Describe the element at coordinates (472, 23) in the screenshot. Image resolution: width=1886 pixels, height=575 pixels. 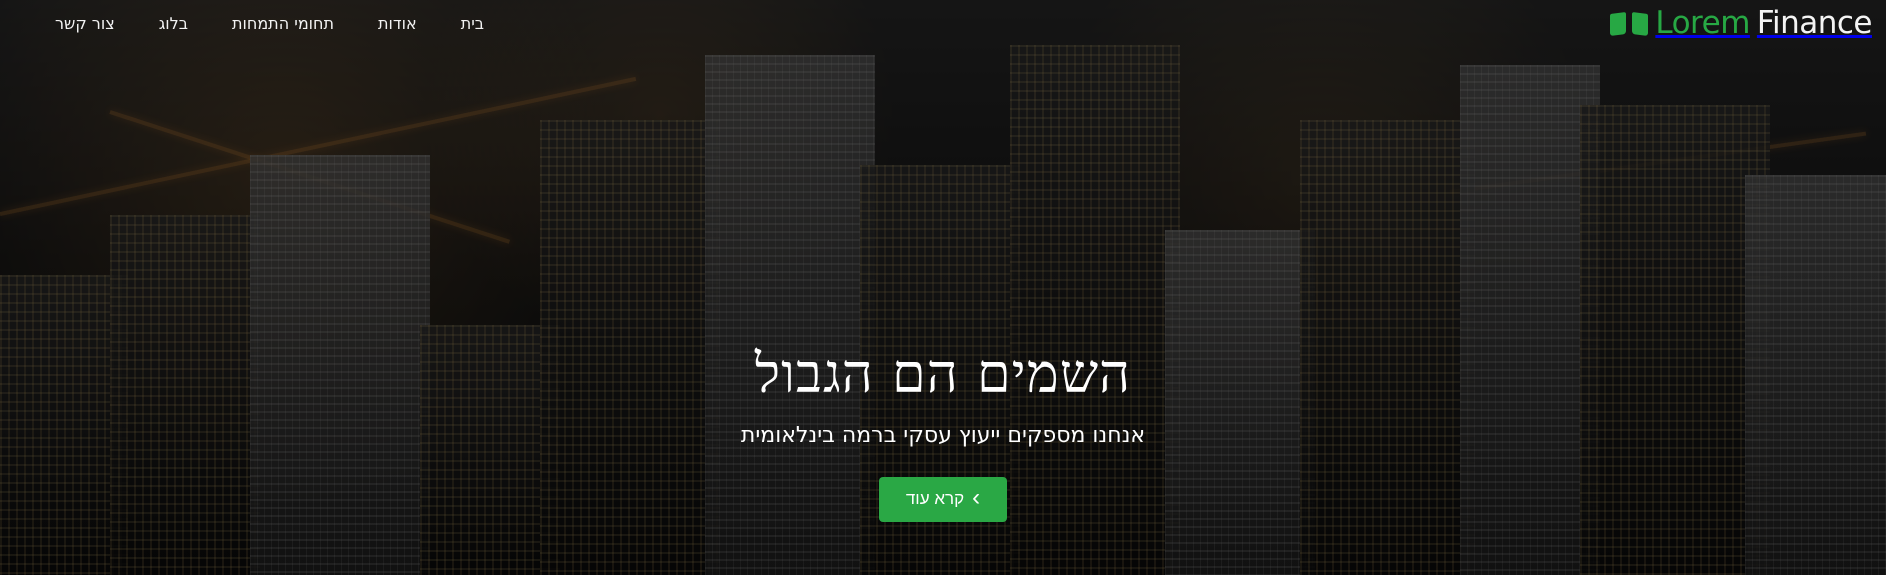
I see `nav-home-link: בית` at that location.